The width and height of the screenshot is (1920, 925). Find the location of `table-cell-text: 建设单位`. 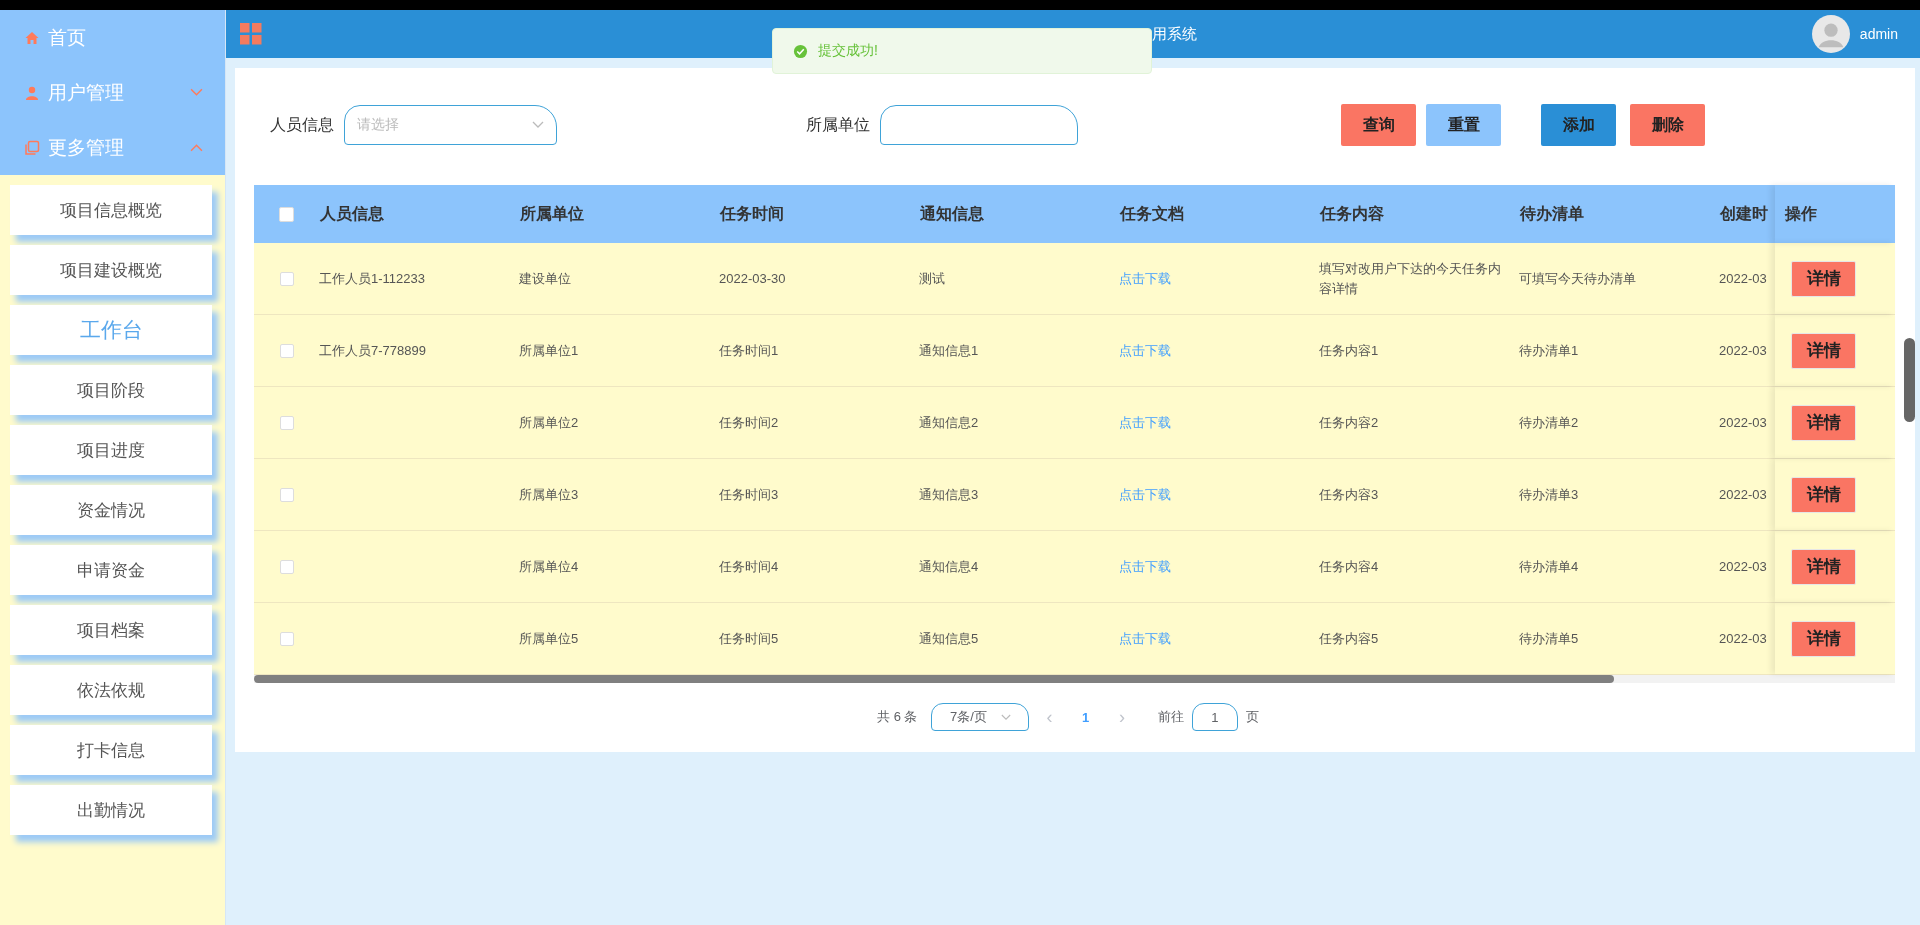

table-cell-text: 建设单位 is located at coordinates (545, 278).